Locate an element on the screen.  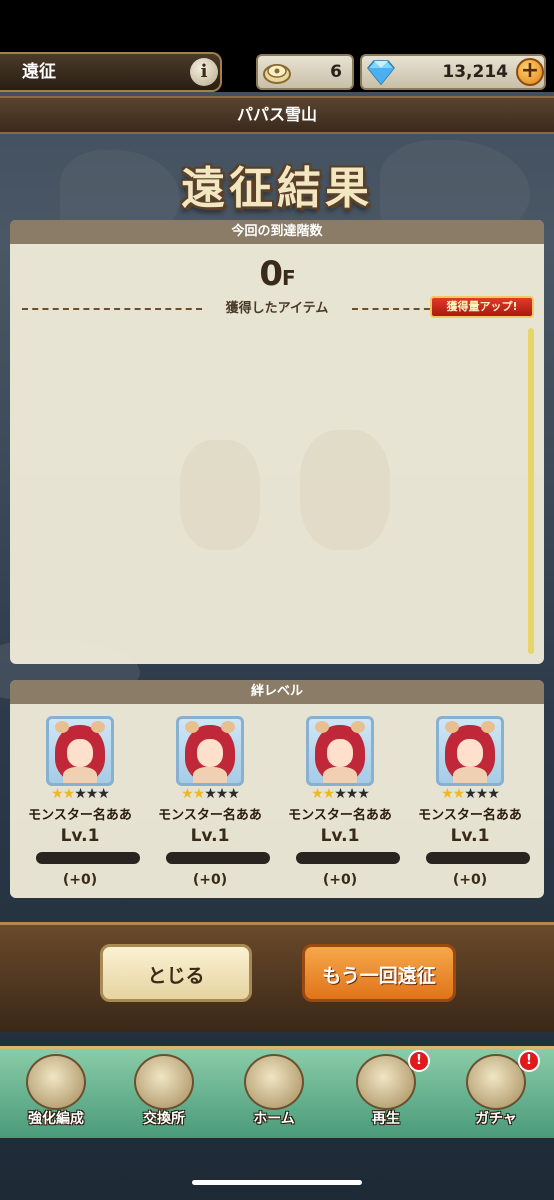
shop-icon is located at coordinates (164, 1082).